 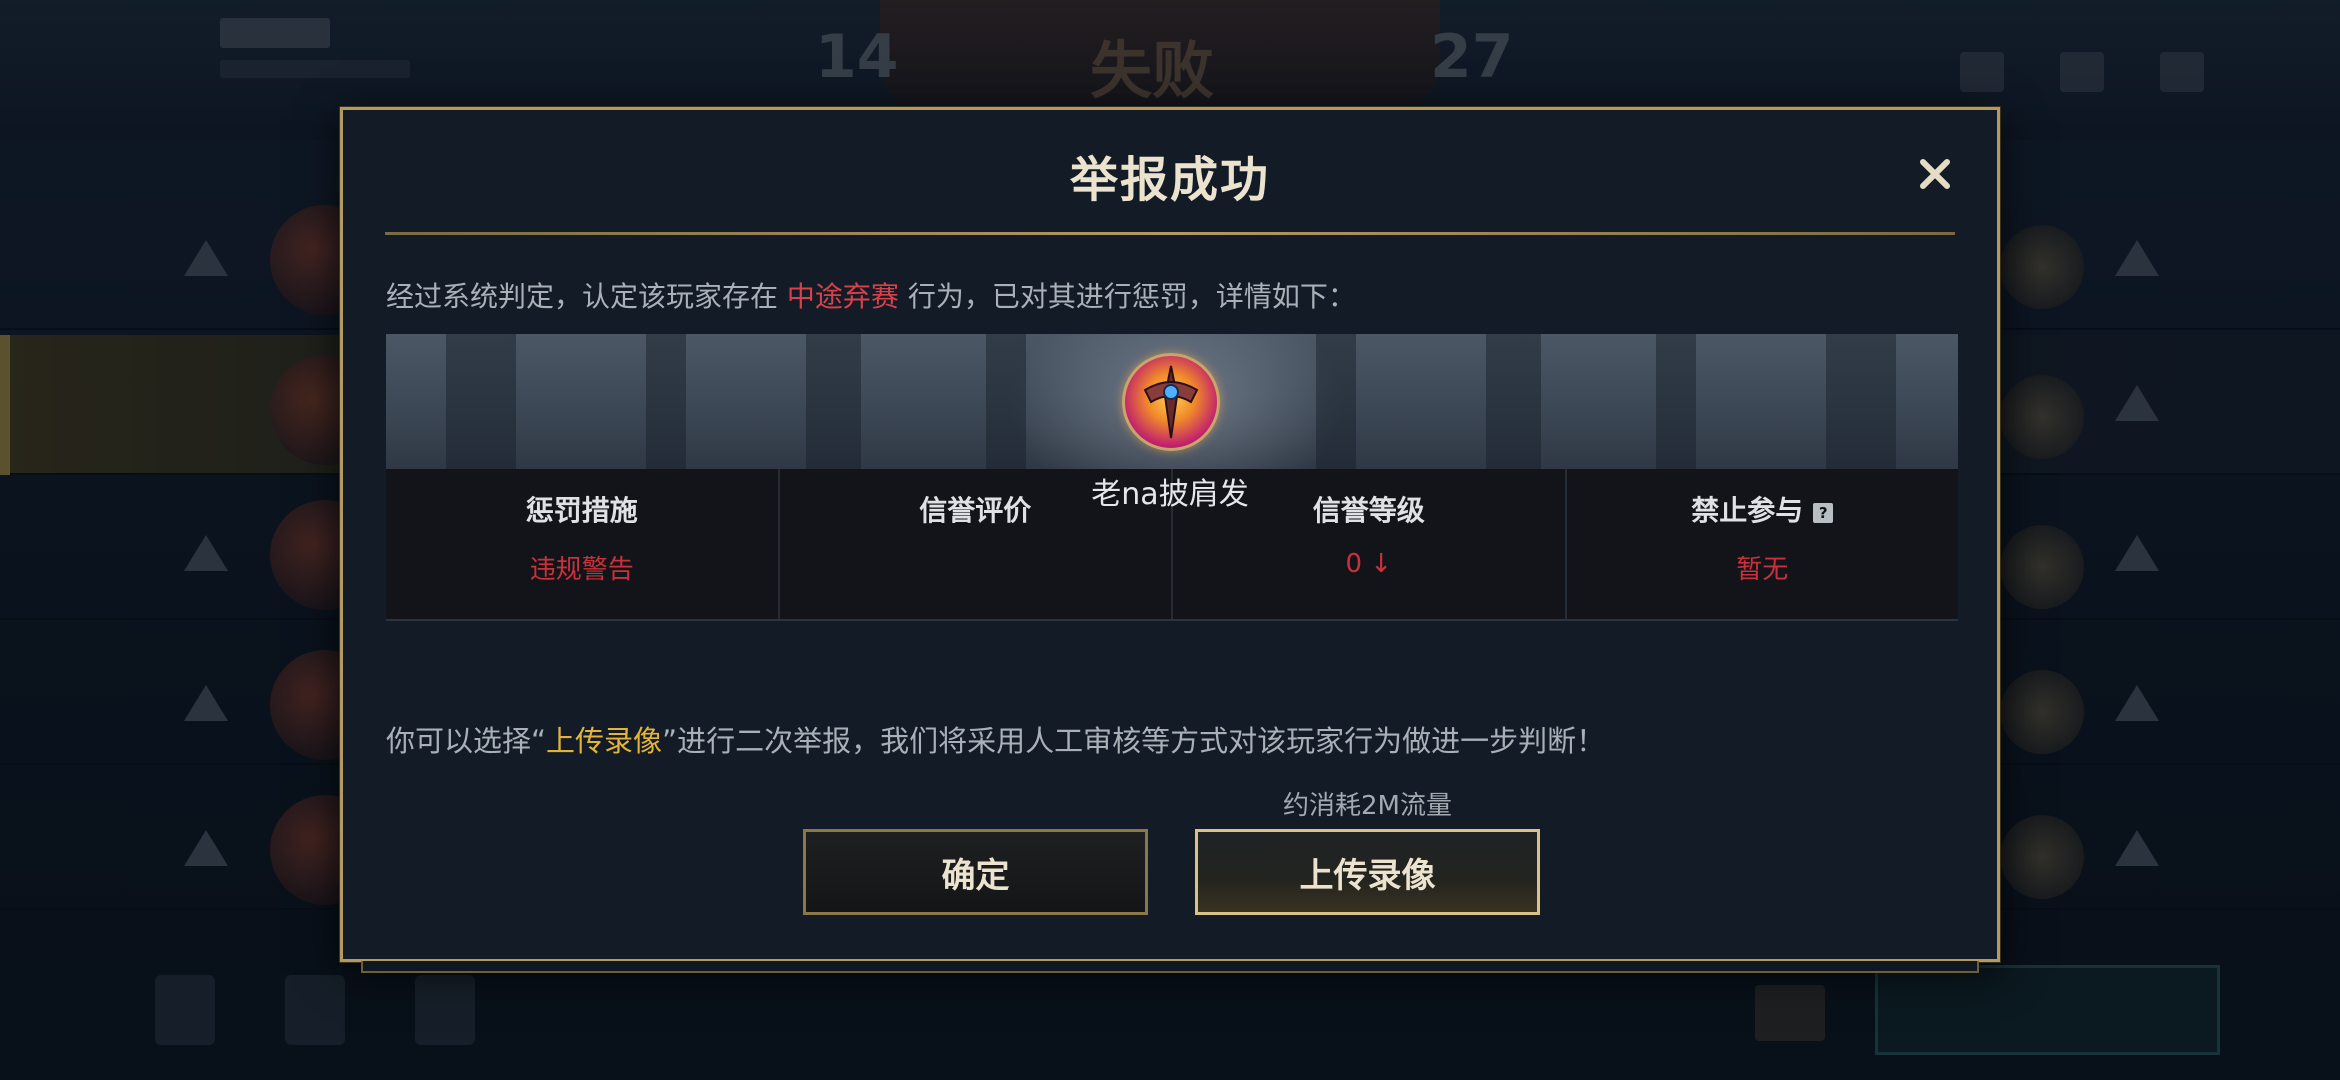 I want to click on stat-value: 暂无, so click(x=1762, y=570).